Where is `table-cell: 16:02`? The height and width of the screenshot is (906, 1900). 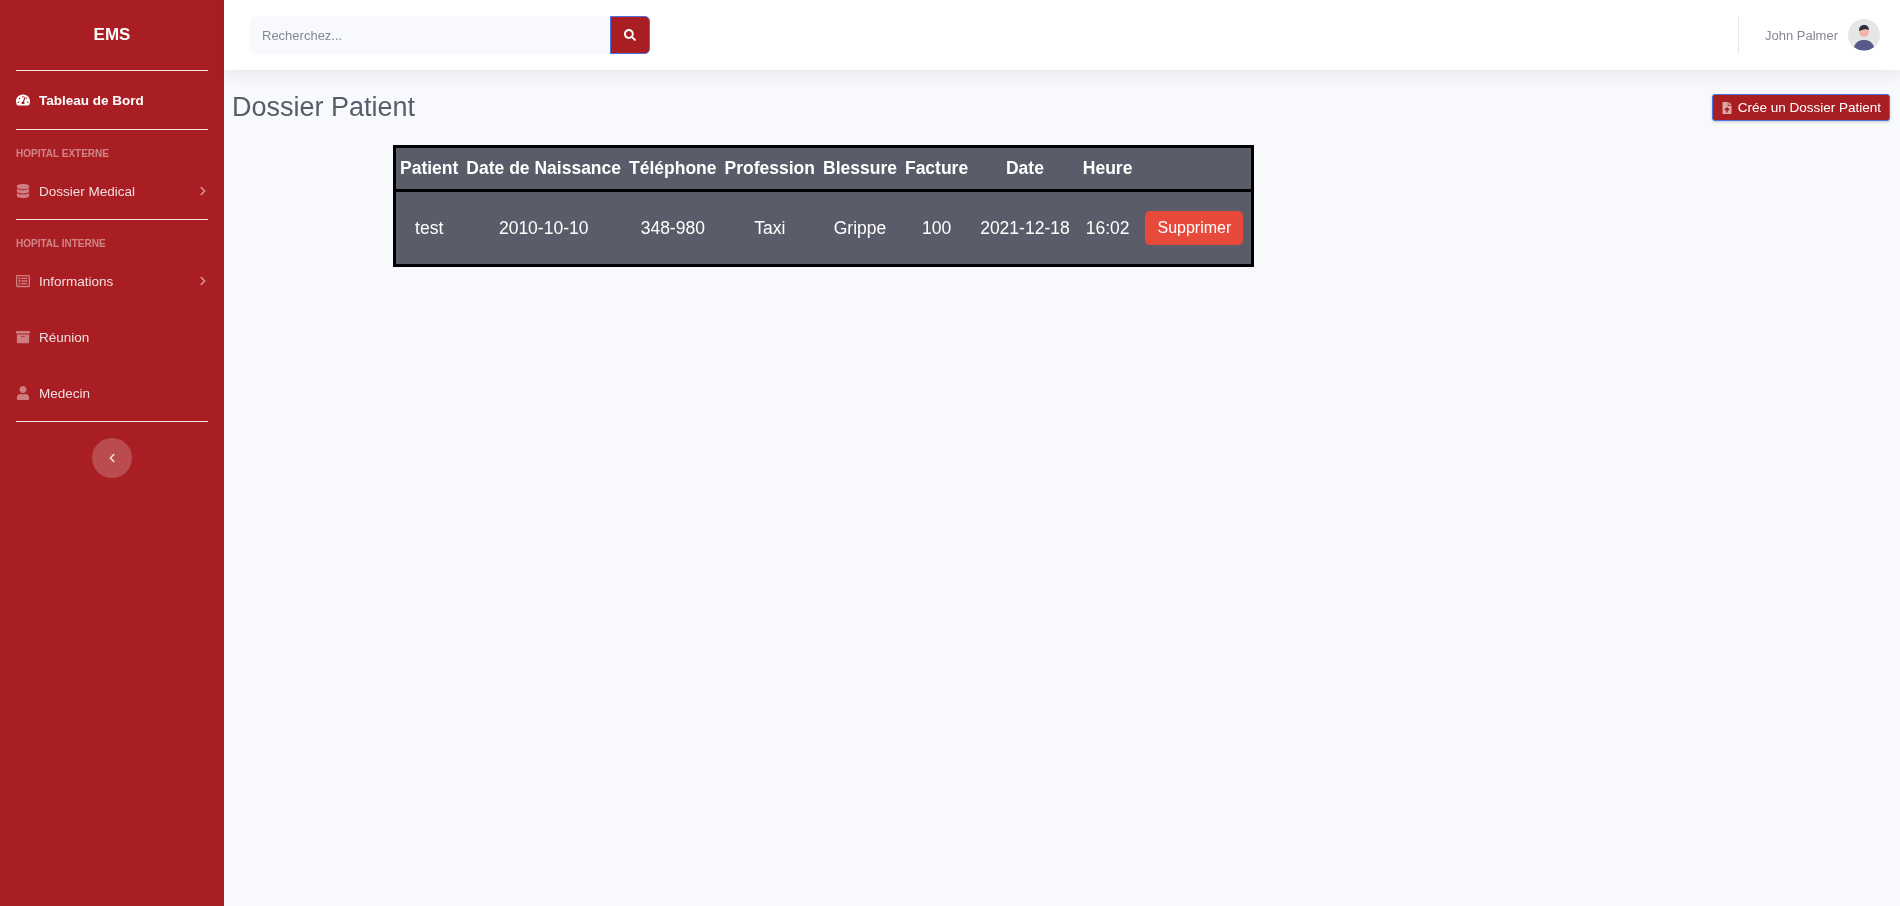
table-cell: 16:02 is located at coordinates (1107, 228).